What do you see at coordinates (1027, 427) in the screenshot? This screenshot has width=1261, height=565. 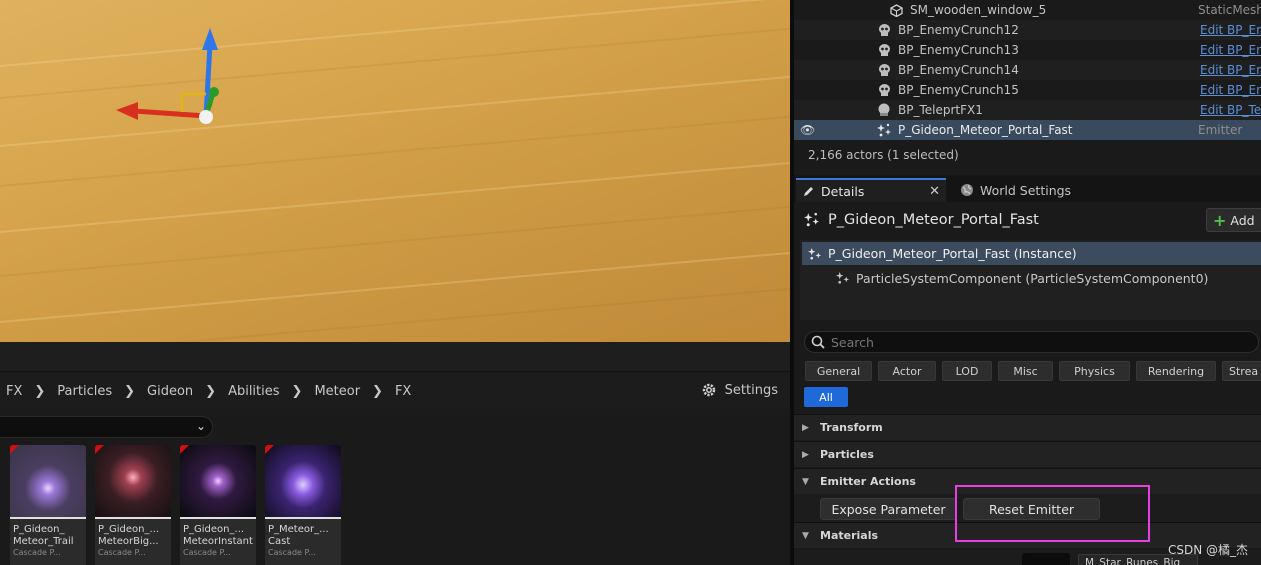 I see `section-transform: ▶ Transform` at bounding box center [1027, 427].